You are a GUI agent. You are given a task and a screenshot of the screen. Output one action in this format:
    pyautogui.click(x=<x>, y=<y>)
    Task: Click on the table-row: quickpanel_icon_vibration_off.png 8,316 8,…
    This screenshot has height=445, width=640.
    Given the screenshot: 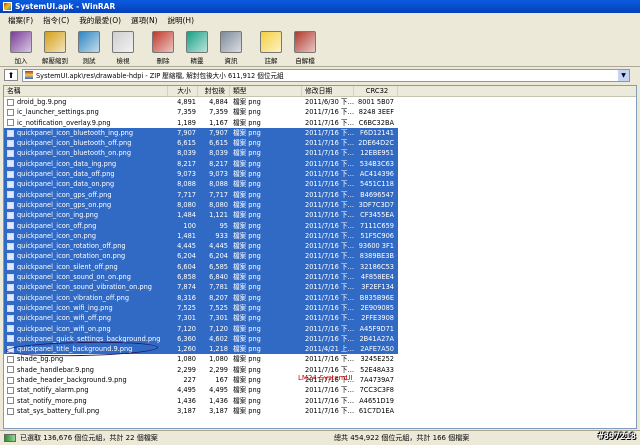 What is the action you would take?
    pyautogui.click(x=320, y=297)
    